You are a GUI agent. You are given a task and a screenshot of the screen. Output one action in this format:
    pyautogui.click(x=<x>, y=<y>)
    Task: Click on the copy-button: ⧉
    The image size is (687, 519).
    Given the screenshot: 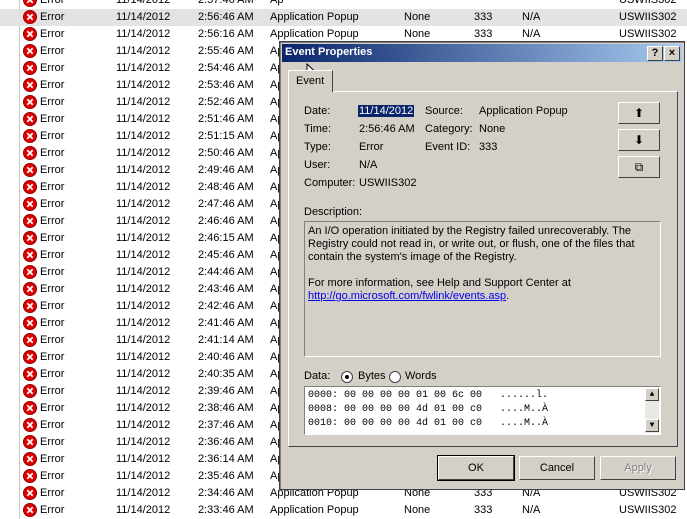 What is the action you would take?
    pyautogui.click(x=639, y=167)
    